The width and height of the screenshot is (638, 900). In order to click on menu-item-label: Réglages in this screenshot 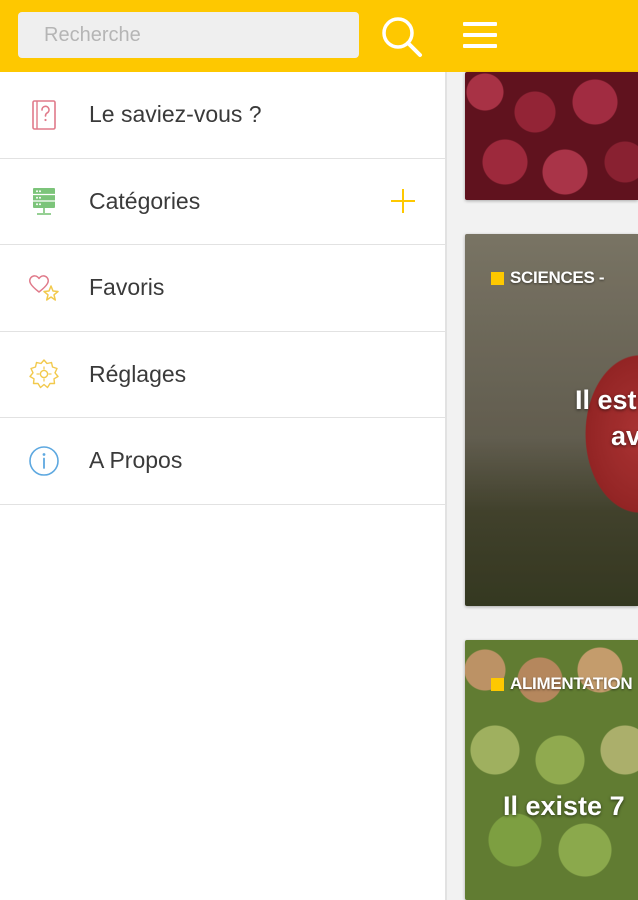, I will do `click(138, 373)`.